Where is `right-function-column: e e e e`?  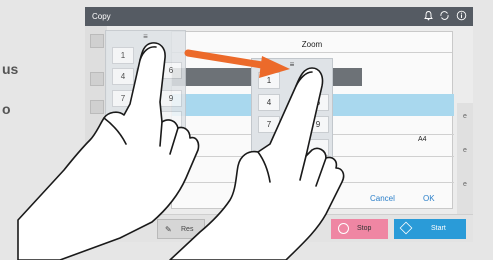
right-function-column: e e e e is located at coordinates (465, 163).